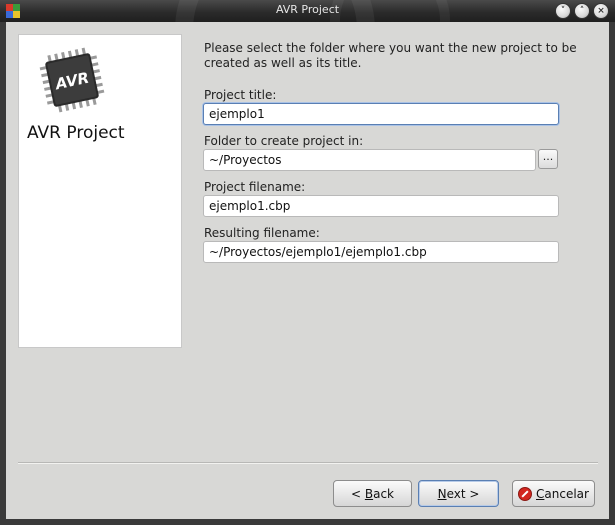  I want to click on back-button-label: < Back, so click(372, 493).